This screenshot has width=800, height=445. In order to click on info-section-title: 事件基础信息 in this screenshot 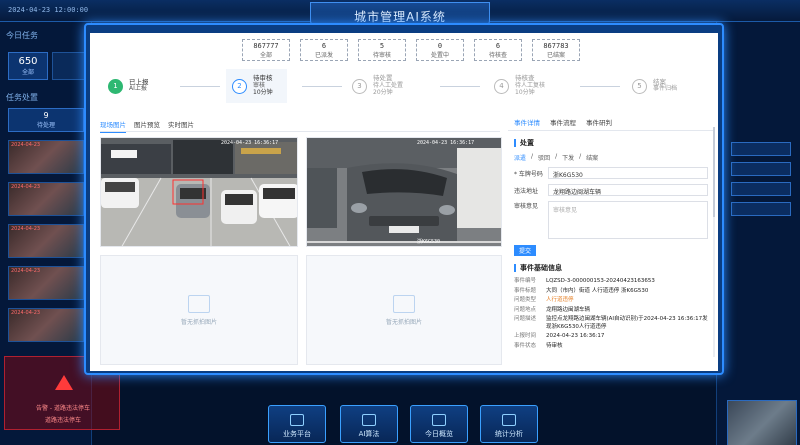, I will do `click(611, 268)`.